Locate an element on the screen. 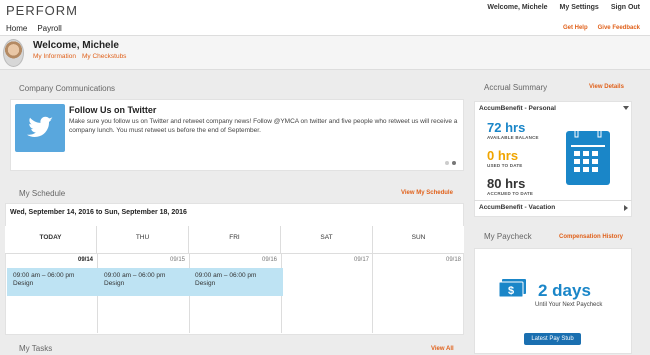 Image resolution: width=650 pixels, height=355 pixels. paycheck-subtitle: Until Your Next Paycheck is located at coordinates (569, 305).